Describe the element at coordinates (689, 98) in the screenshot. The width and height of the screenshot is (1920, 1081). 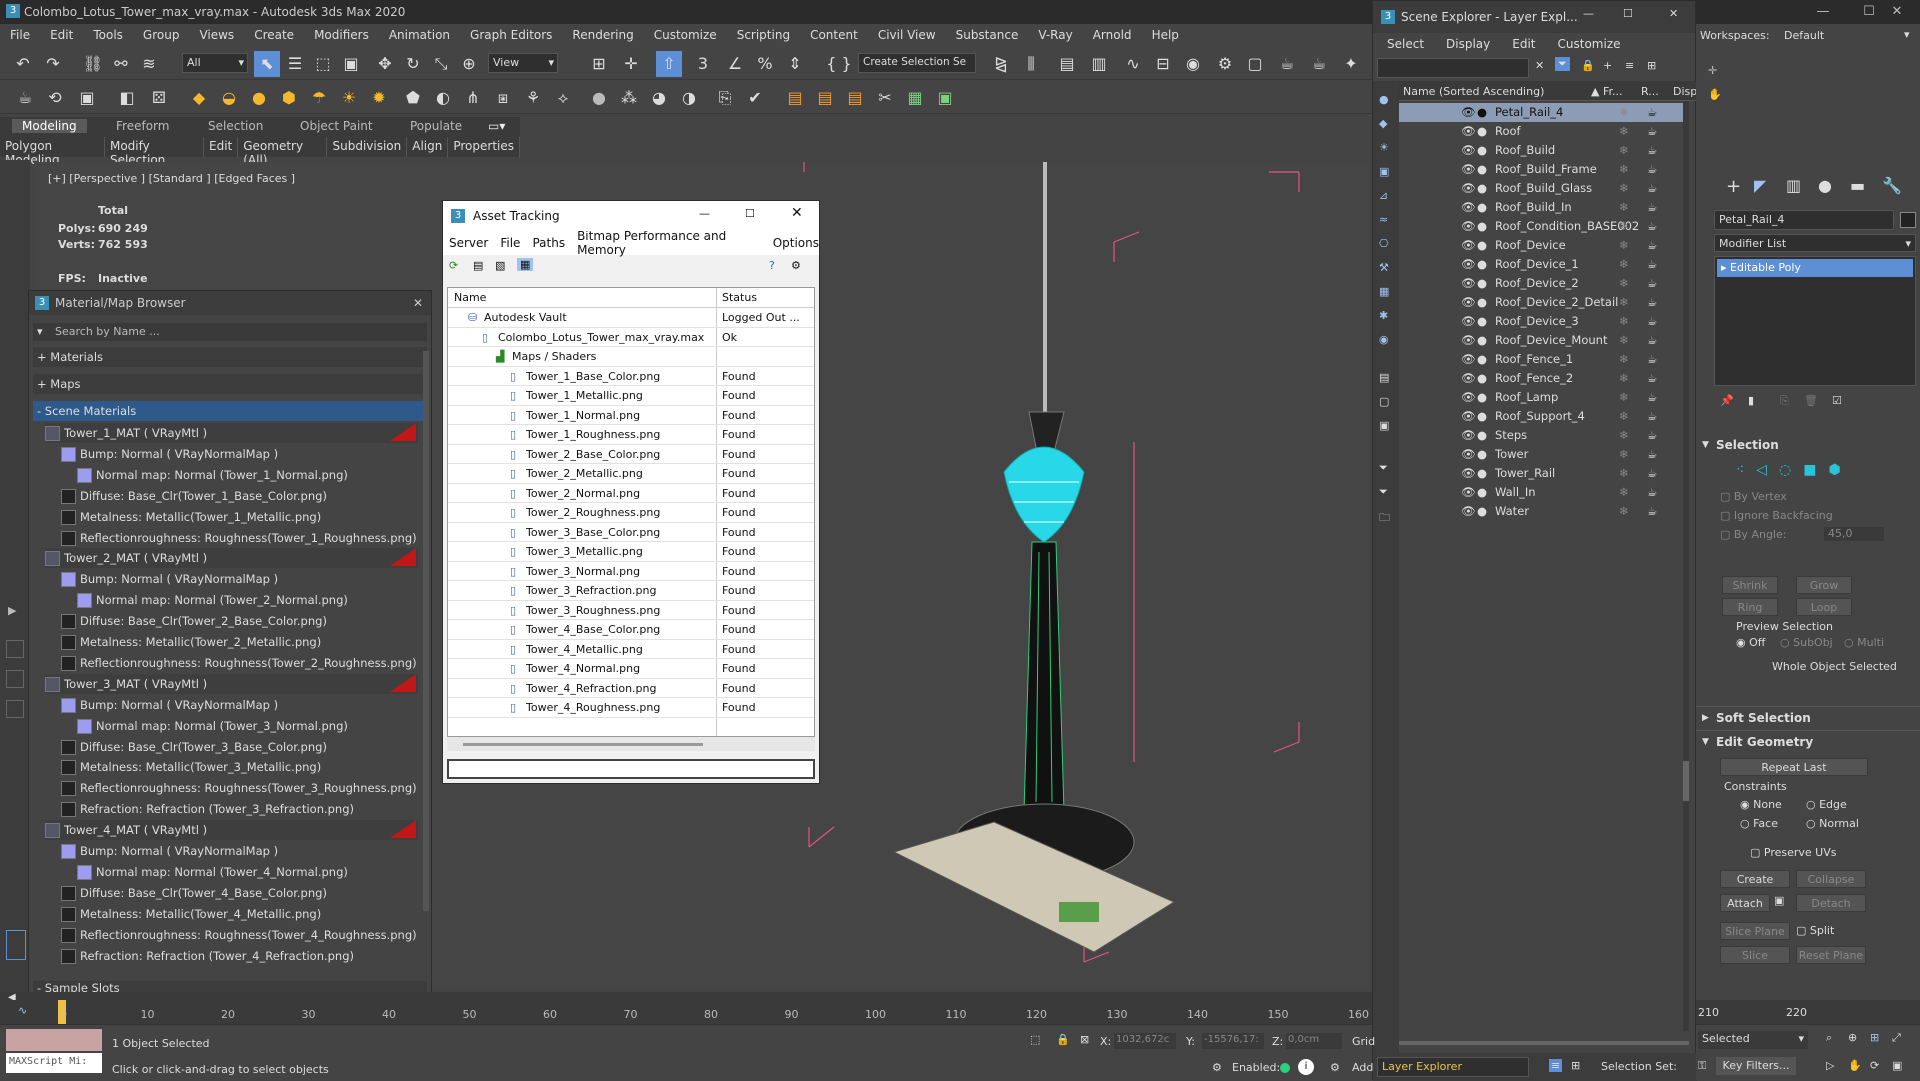
I see `vray-shade-icon: ◑` at that location.